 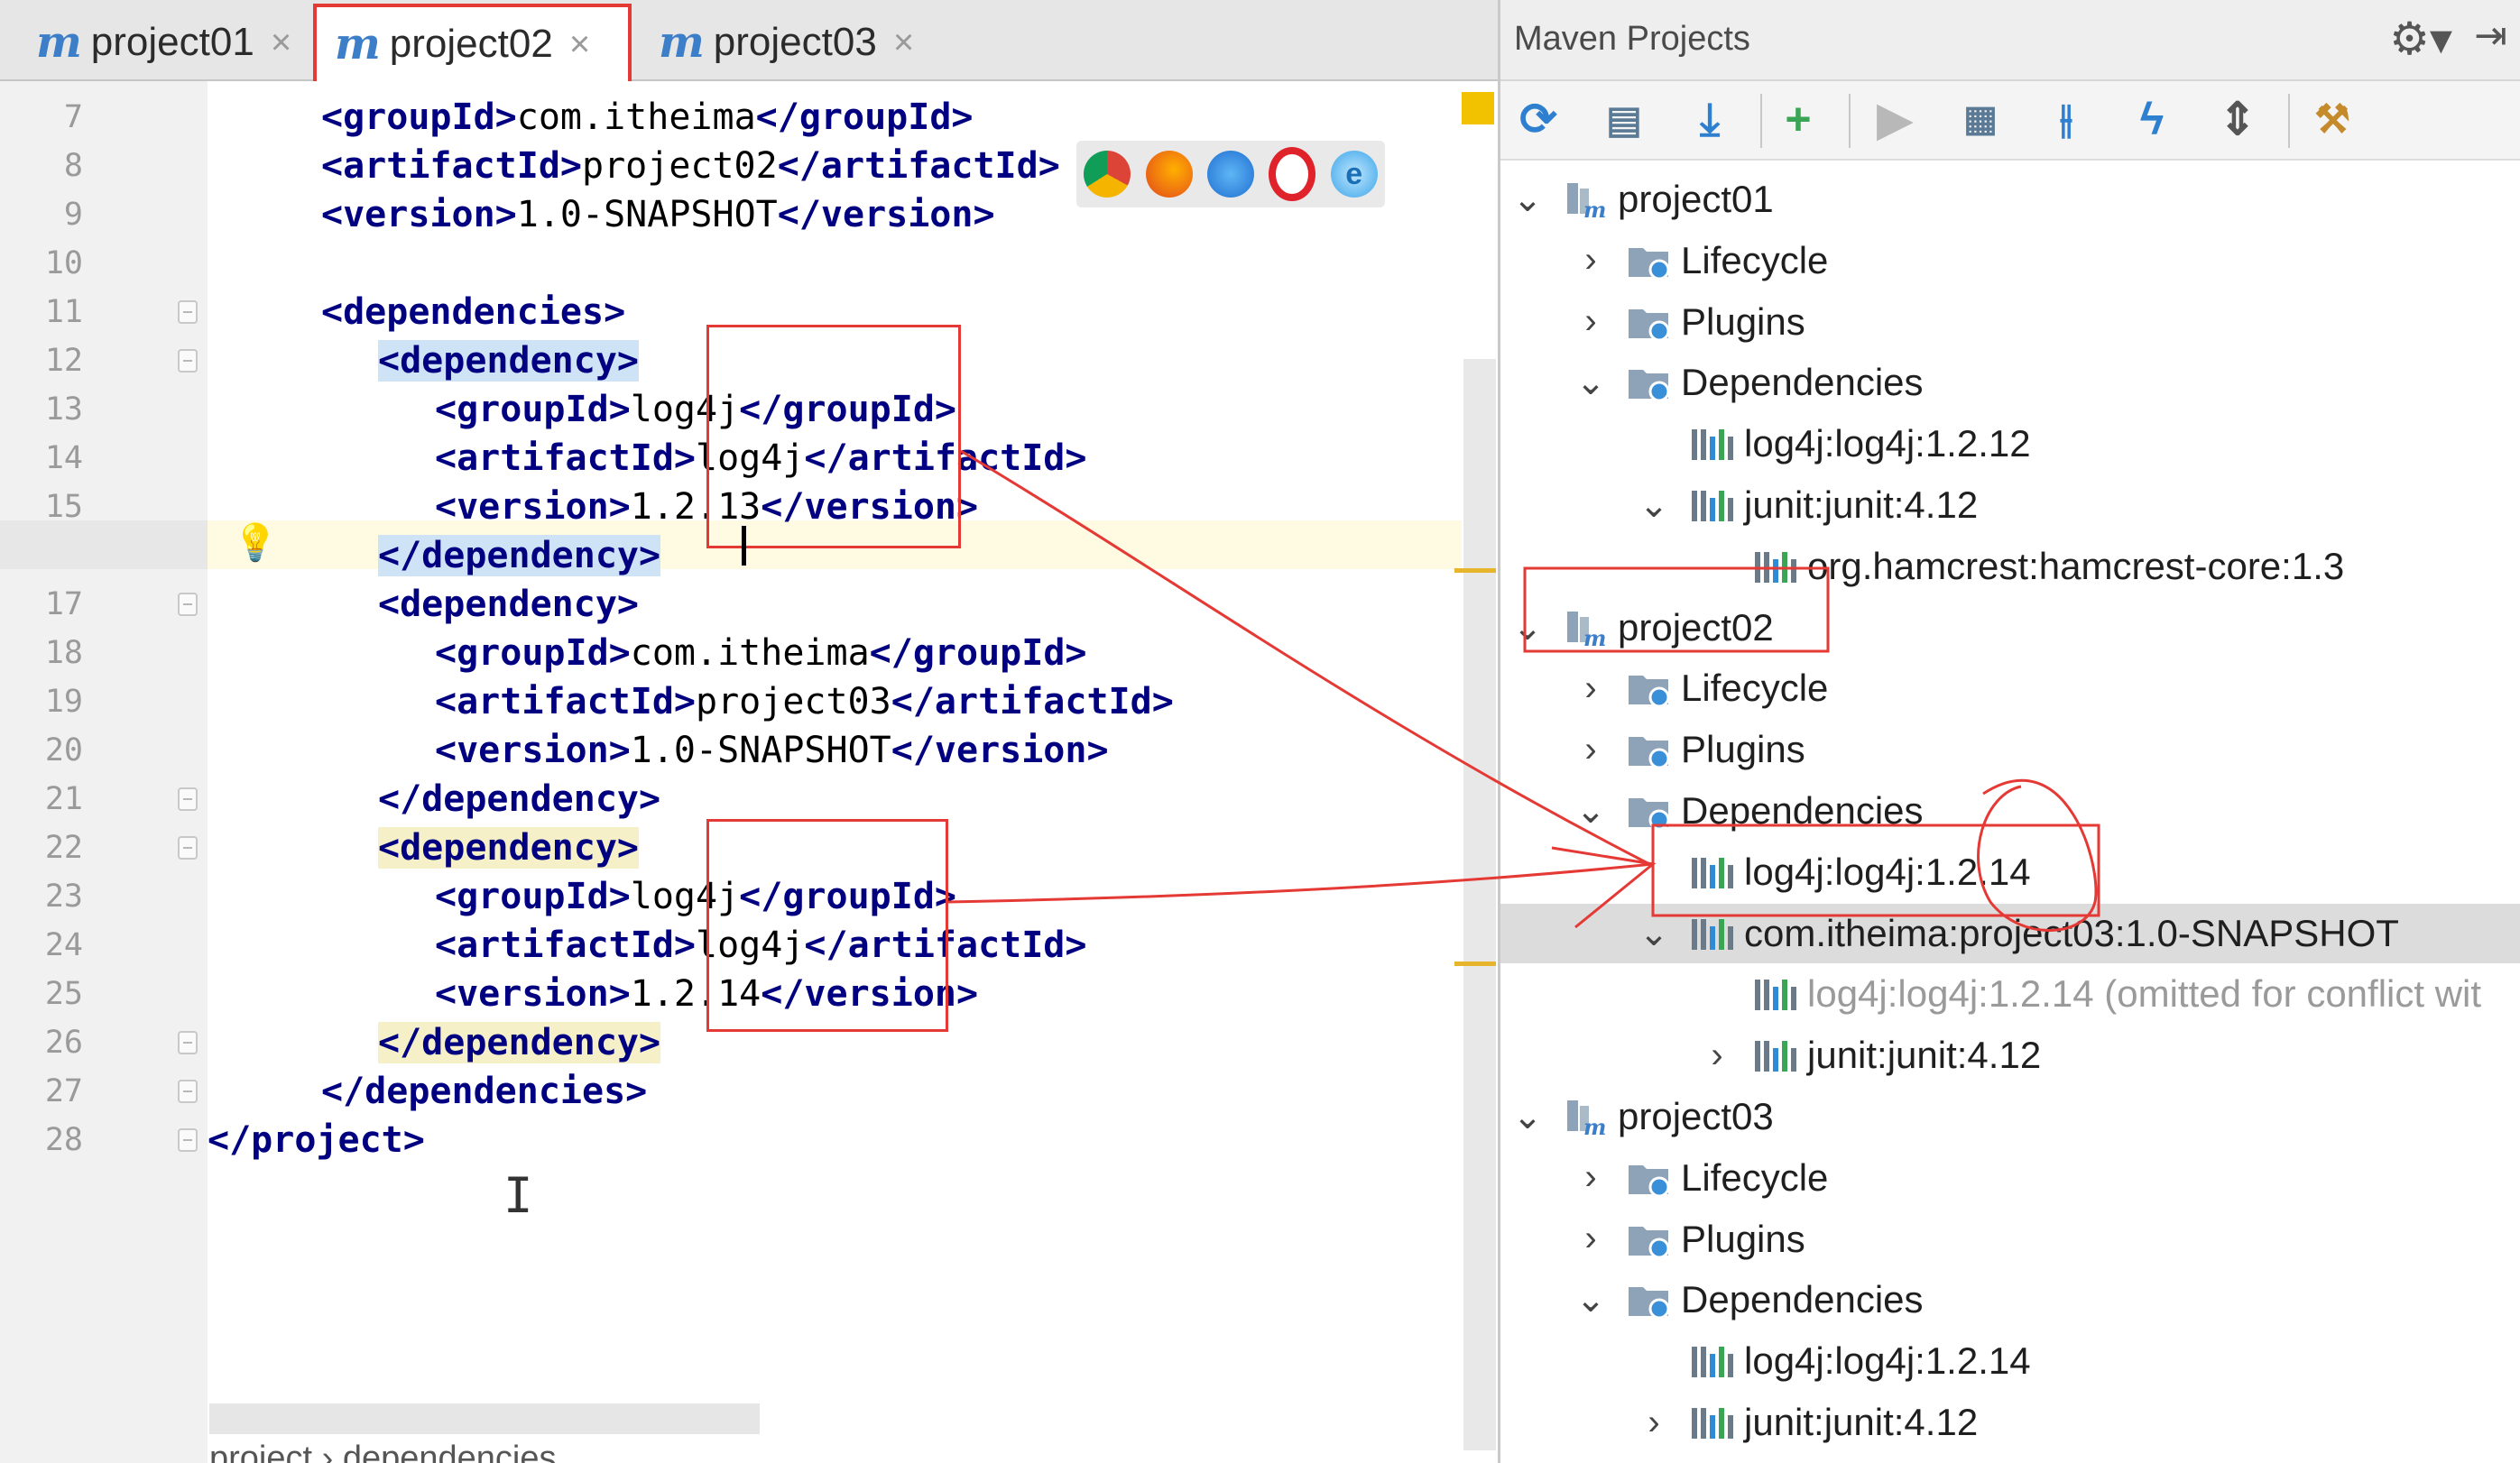 What do you see at coordinates (1895, 119) in the screenshot?
I see `run-icon: ▶` at bounding box center [1895, 119].